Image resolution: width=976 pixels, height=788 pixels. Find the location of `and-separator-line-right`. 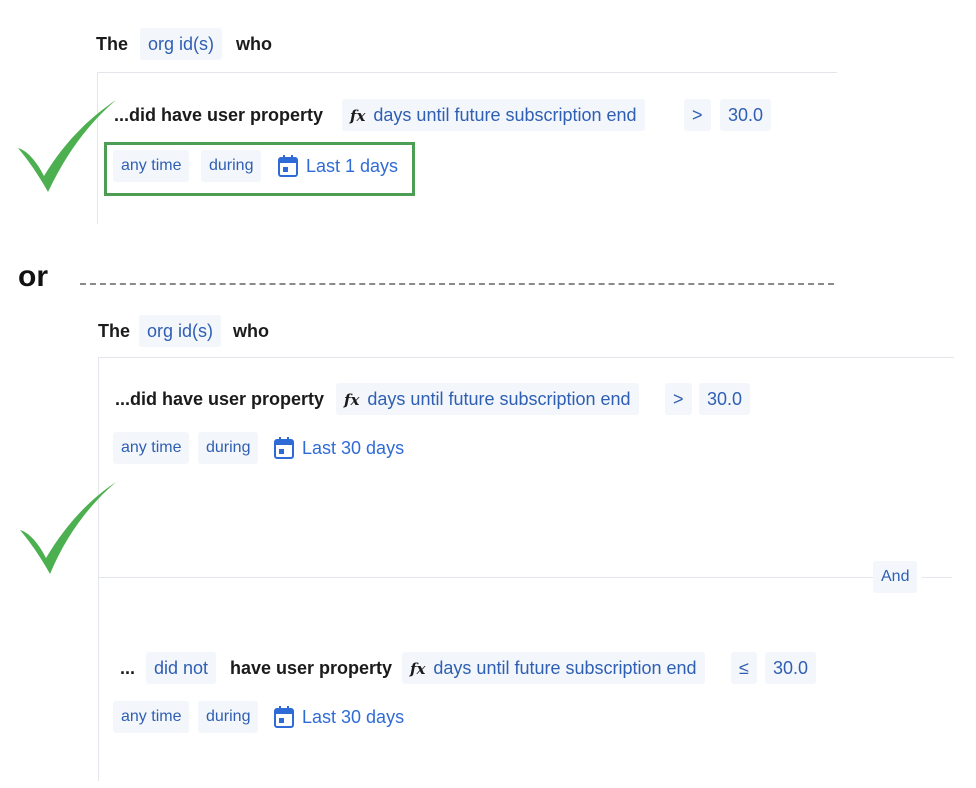

and-separator-line-right is located at coordinates (937, 577).